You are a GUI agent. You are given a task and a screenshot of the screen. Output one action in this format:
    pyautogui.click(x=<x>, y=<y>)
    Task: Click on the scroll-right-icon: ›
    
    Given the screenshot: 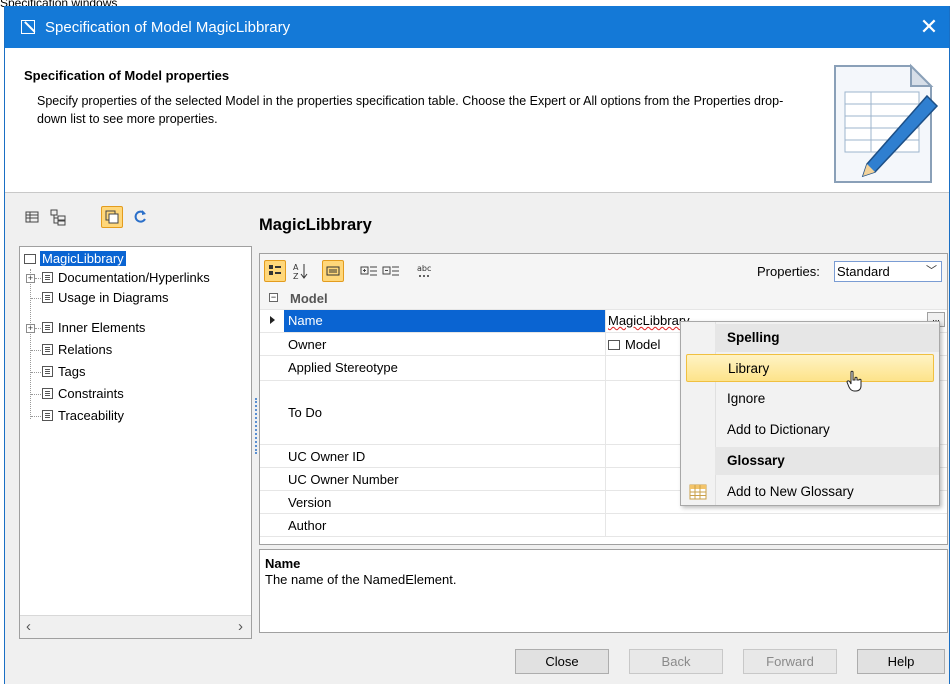 What is the action you would take?
    pyautogui.click(x=240, y=626)
    